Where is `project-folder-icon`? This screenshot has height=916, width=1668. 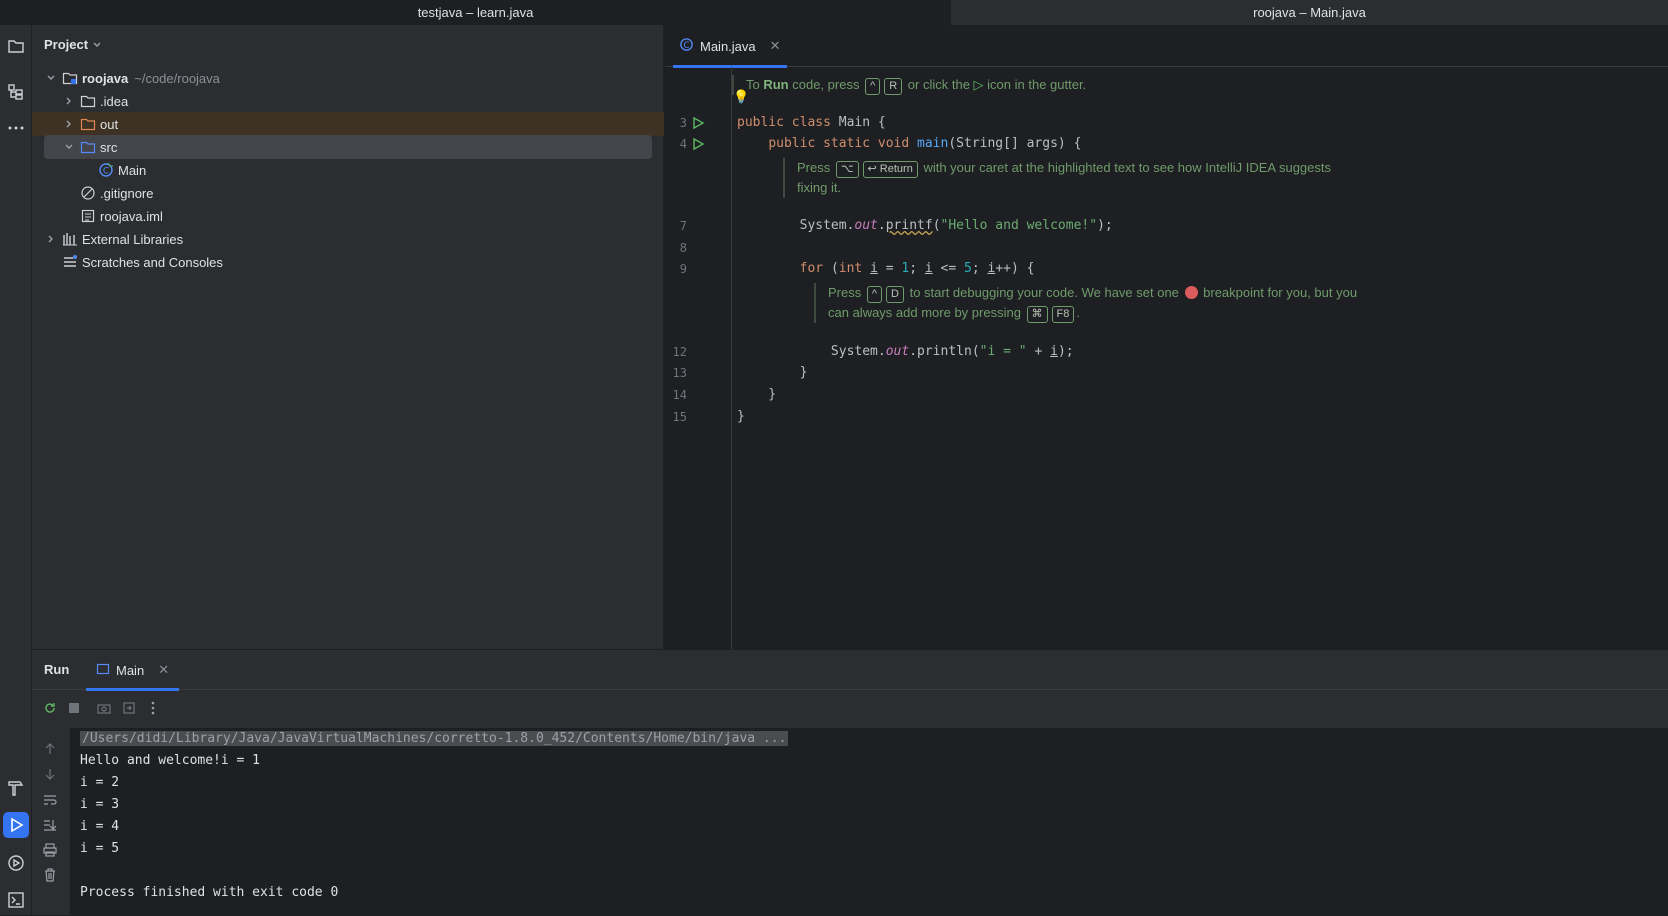
project-folder-icon is located at coordinates (16, 46).